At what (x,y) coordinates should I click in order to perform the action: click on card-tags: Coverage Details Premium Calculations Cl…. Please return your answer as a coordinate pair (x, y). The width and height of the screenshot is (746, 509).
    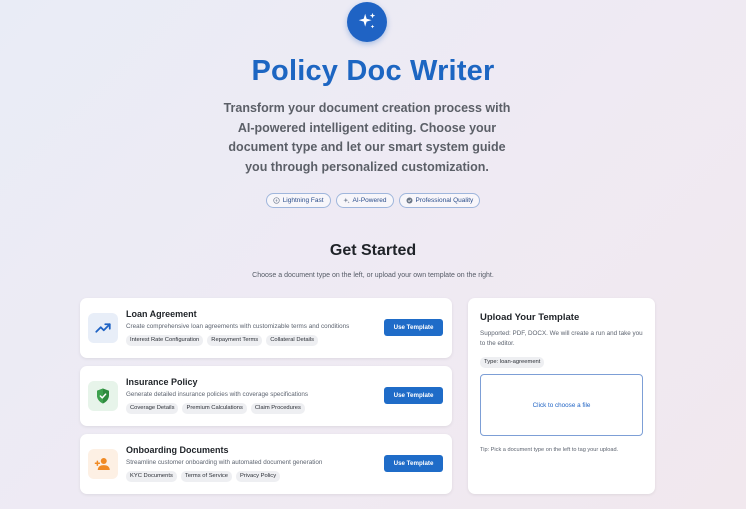
    Looking at the image, I should click on (215, 408).